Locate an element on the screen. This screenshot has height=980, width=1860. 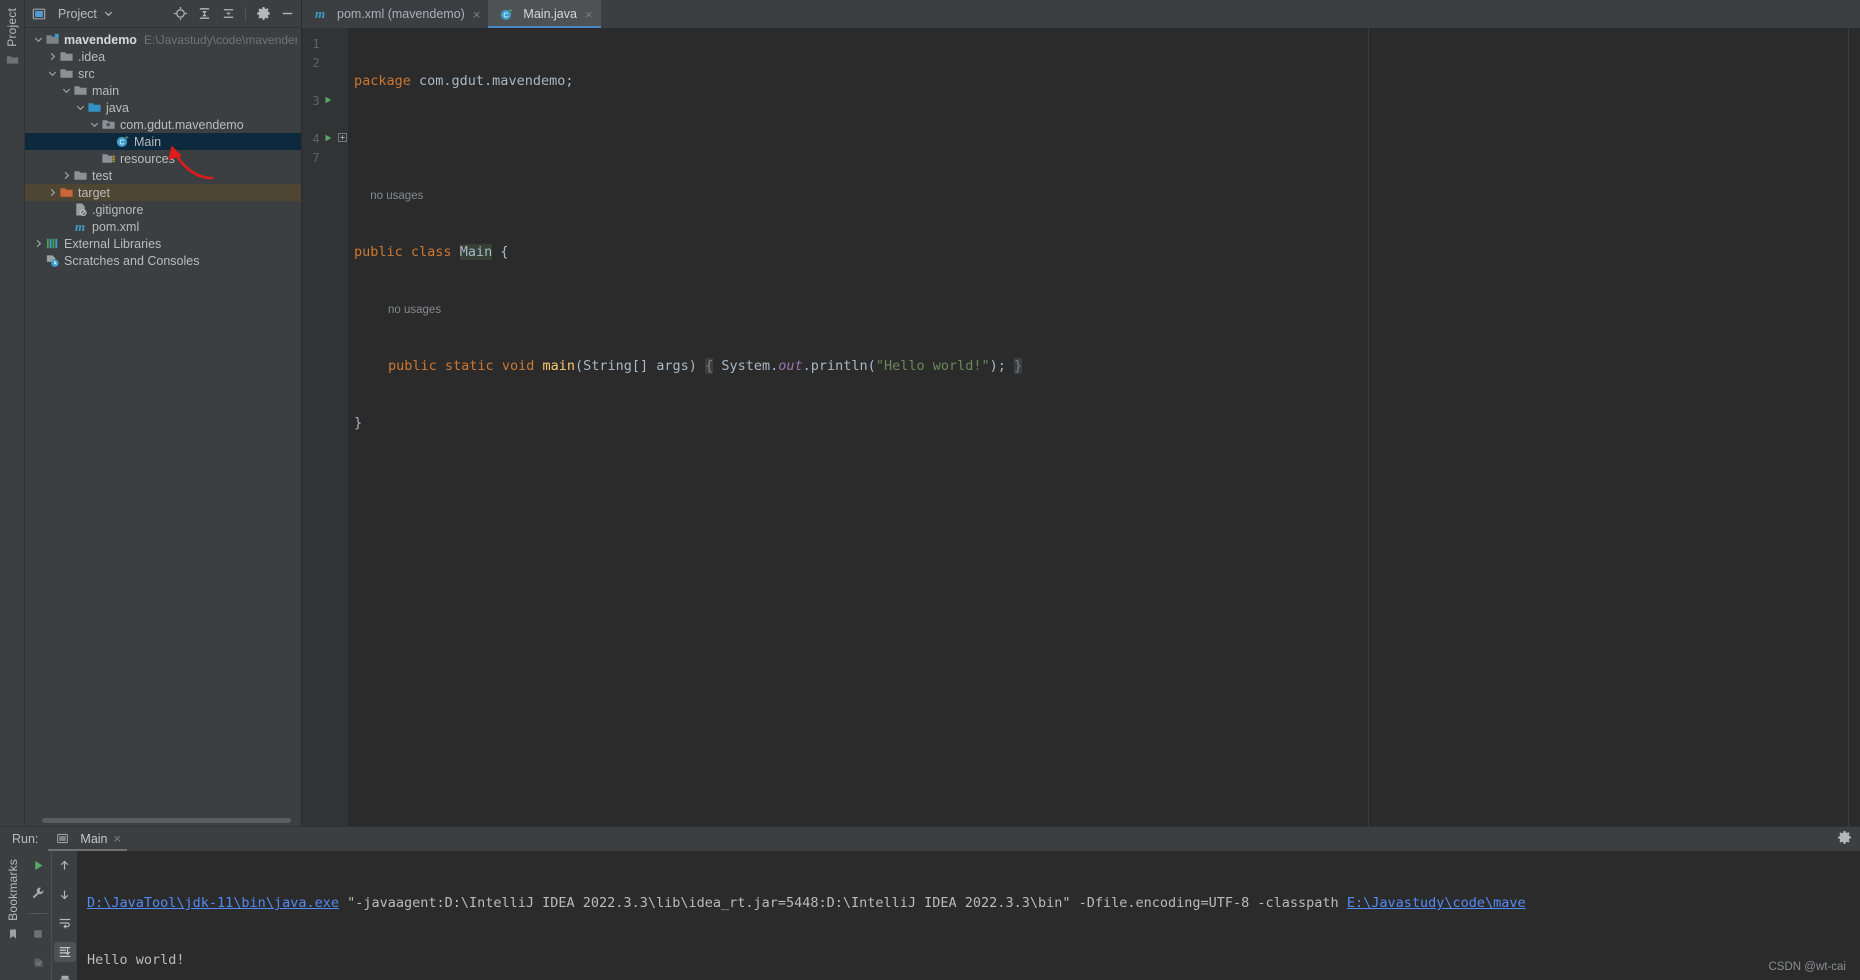
gutter-line: 1 is located at coordinates (325, 43).